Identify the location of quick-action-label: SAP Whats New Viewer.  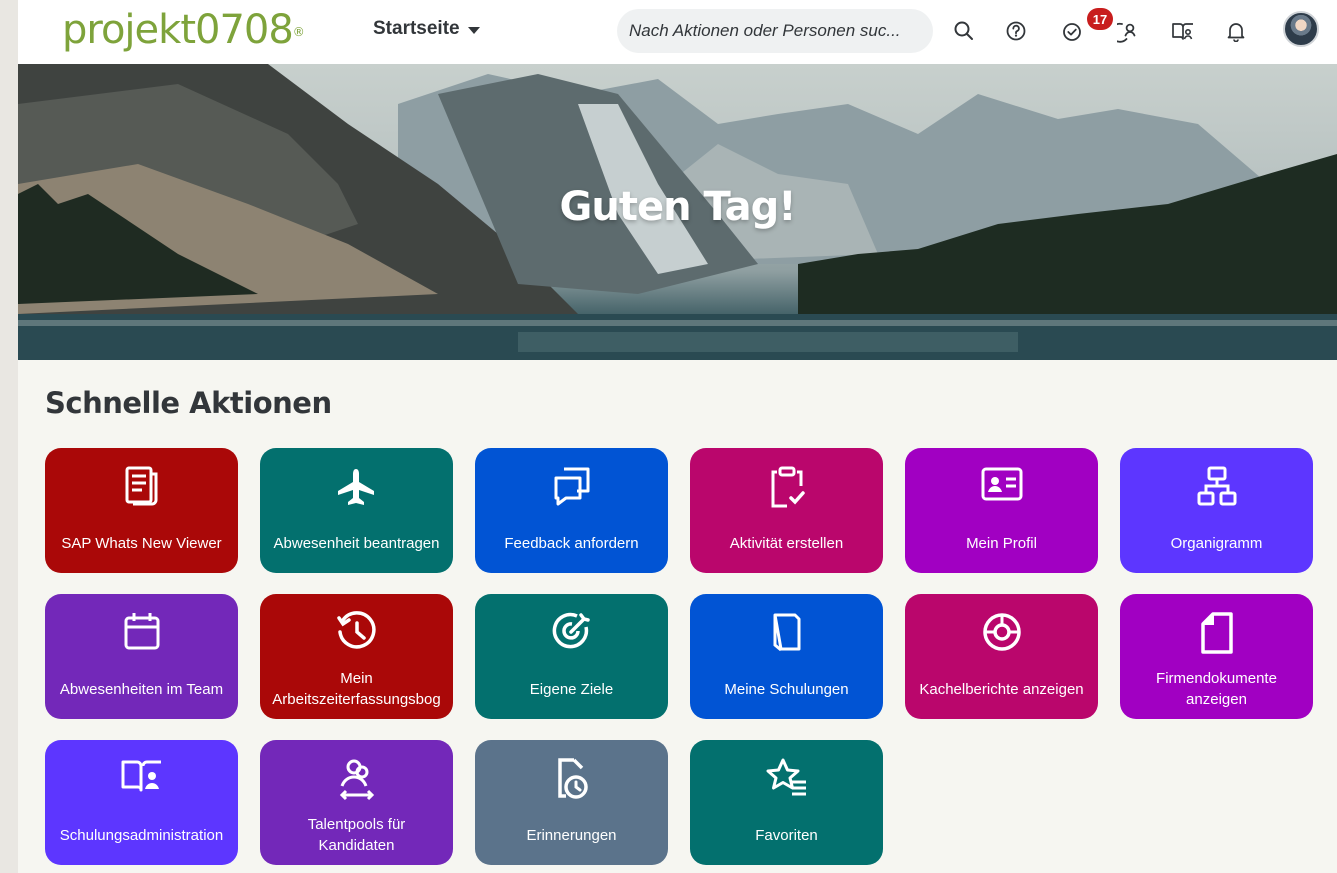
(141, 543).